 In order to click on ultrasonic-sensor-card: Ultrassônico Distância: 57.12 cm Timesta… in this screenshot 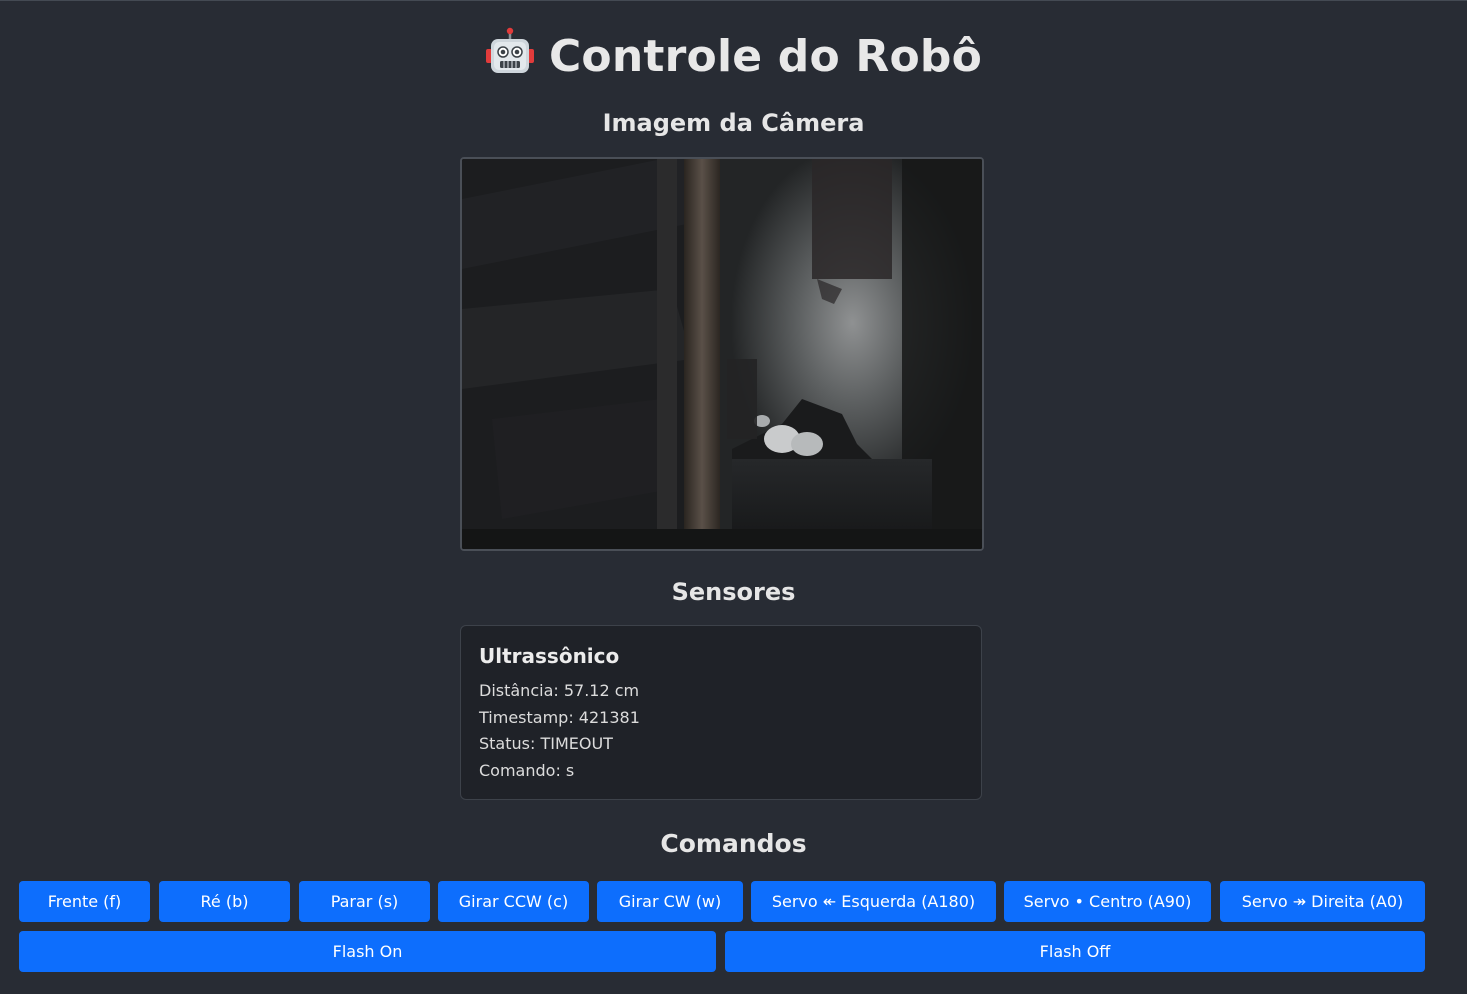, I will do `click(721, 712)`.